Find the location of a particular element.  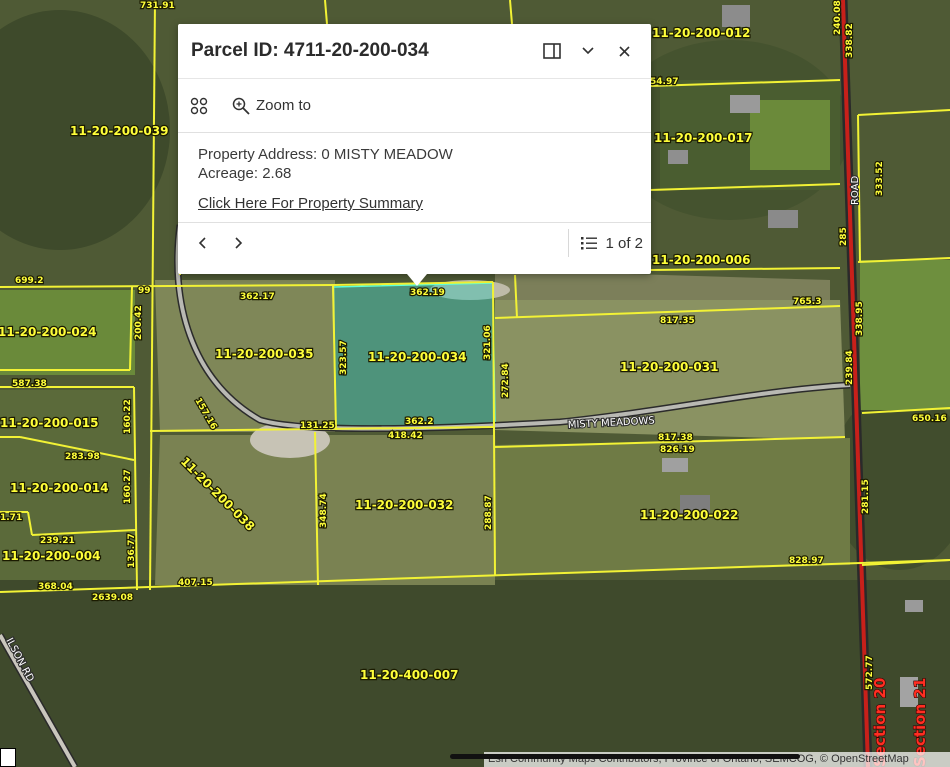

previous-icon is located at coordinates (202, 243).